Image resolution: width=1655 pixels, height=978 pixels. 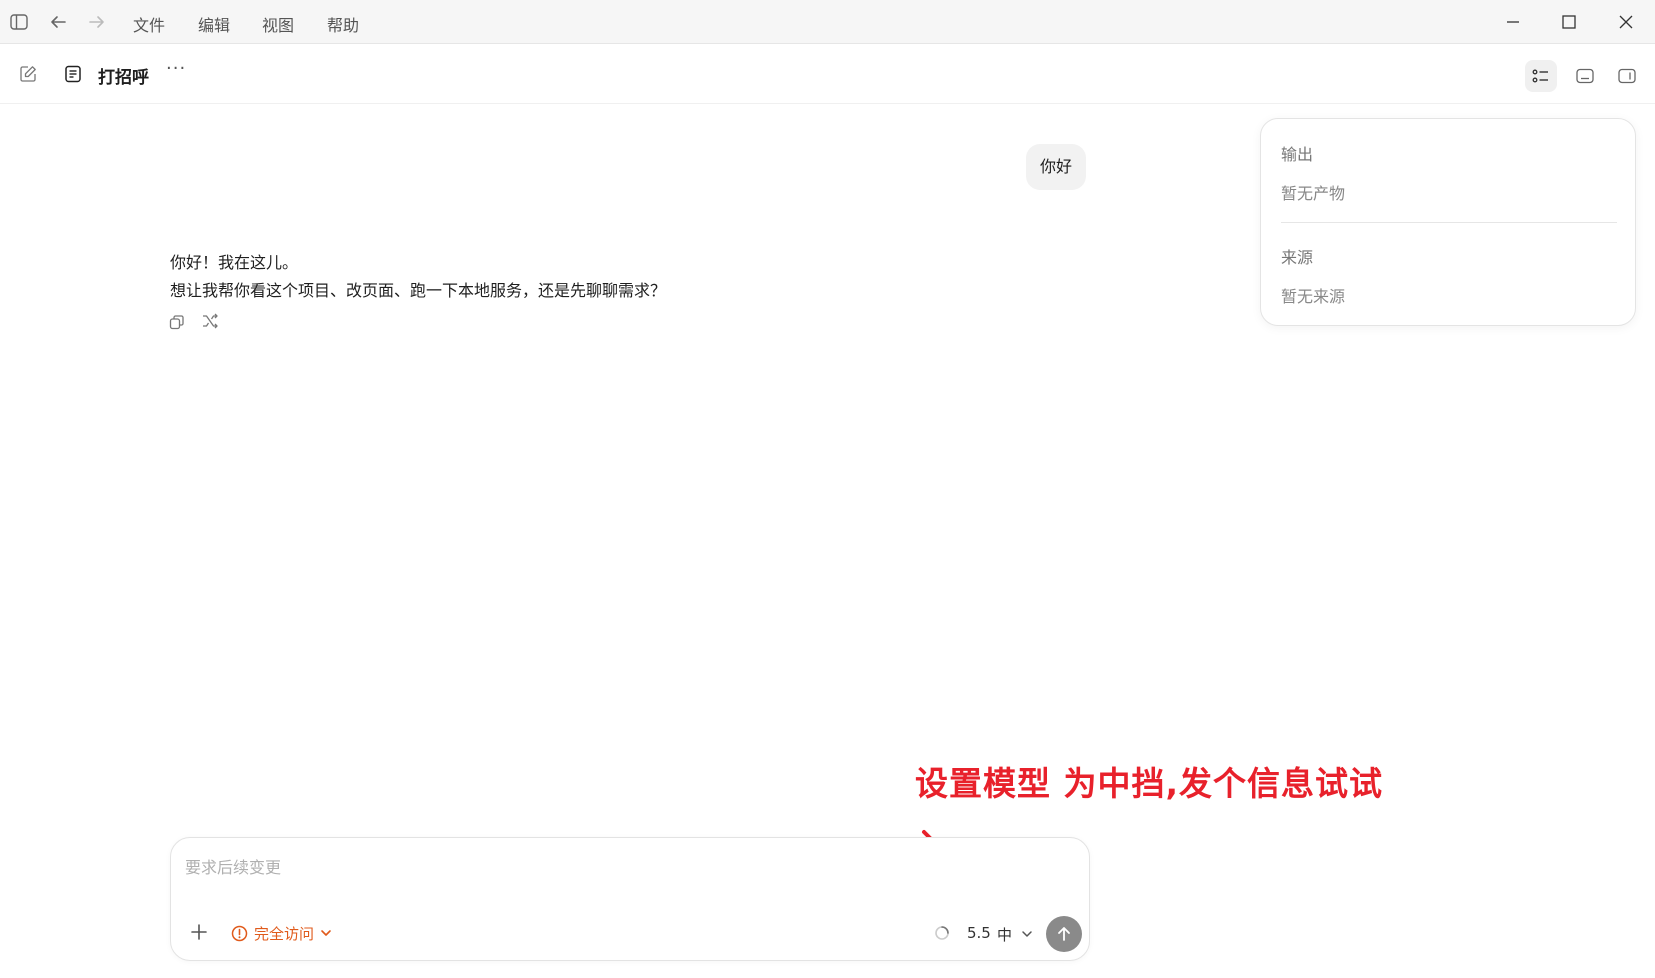 I want to click on right-panel-toggle, so click(x=1627, y=76).